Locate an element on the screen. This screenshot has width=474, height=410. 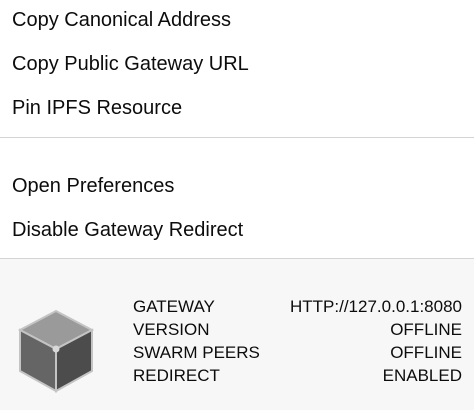
copy-canonical-address-item: Copy Canonical Address is located at coordinates (237, 21).